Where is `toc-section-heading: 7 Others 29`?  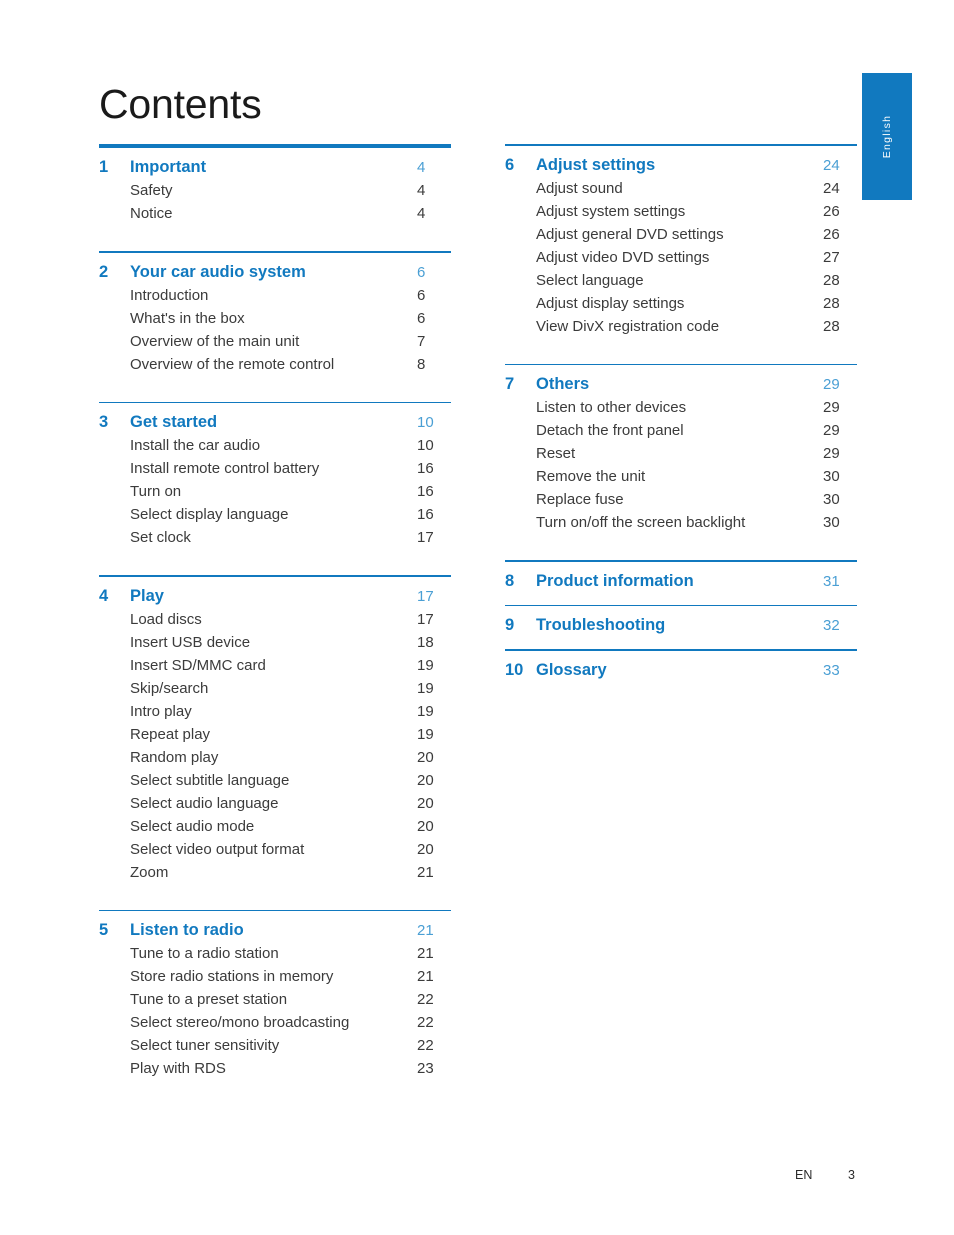
toc-section-heading: 7 Others 29 is located at coordinates (681, 380).